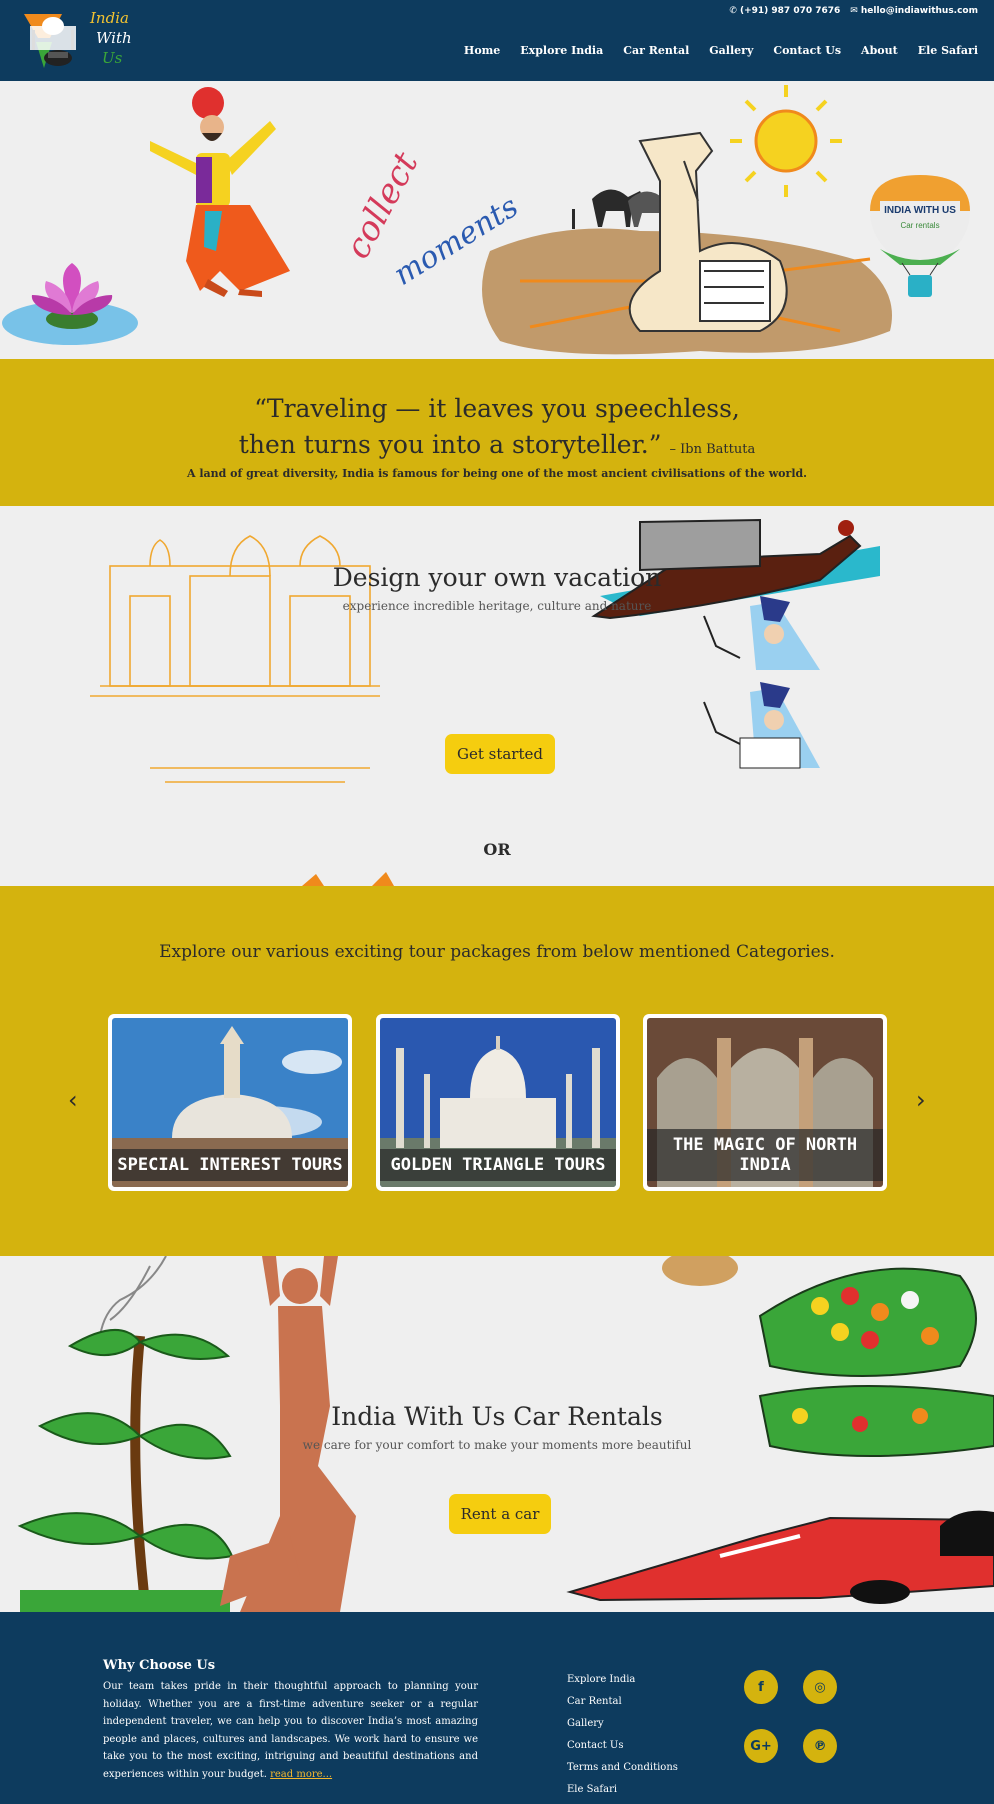 Image resolution: width=994 pixels, height=1804 pixels. I want to click on tour-card-golden-triangle: GOLDEN TRIANGLE TOURS, so click(498, 1102).